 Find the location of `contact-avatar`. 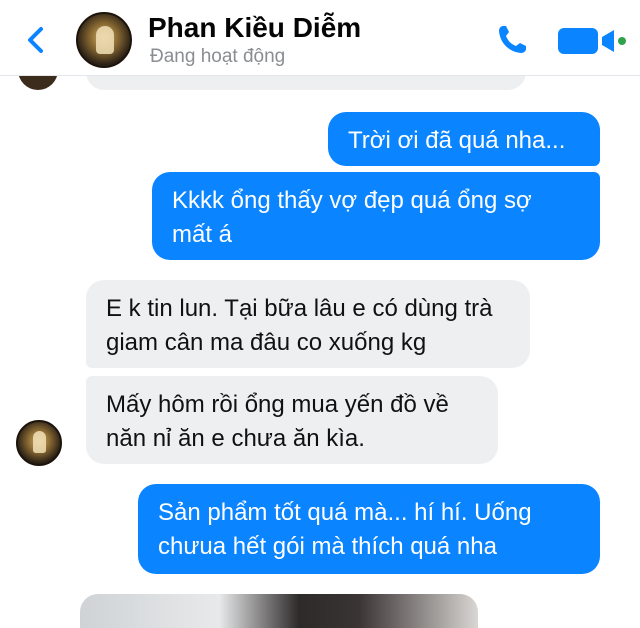

contact-avatar is located at coordinates (104, 40).